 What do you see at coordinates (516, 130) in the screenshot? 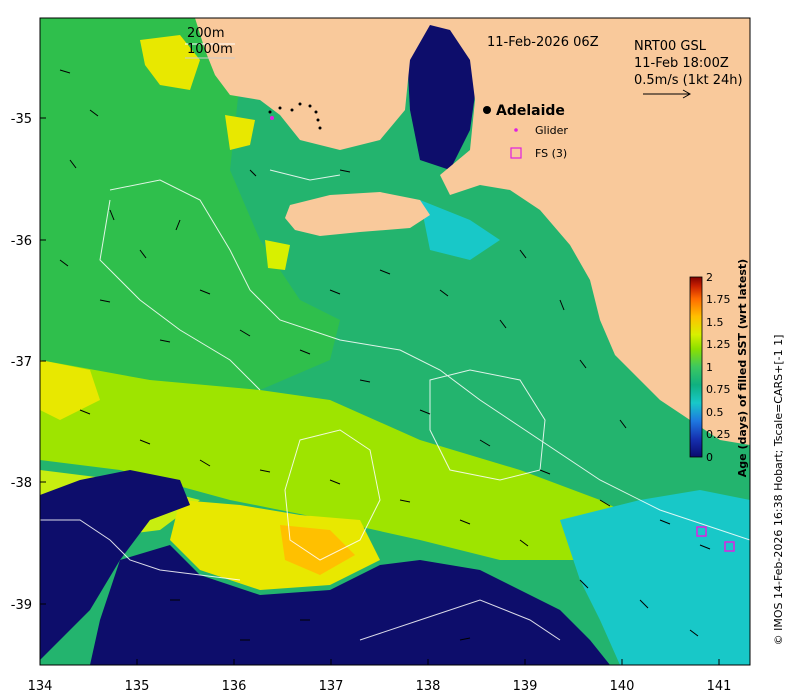
I see `glider-legend-icon` at bounding box center [516, 130].